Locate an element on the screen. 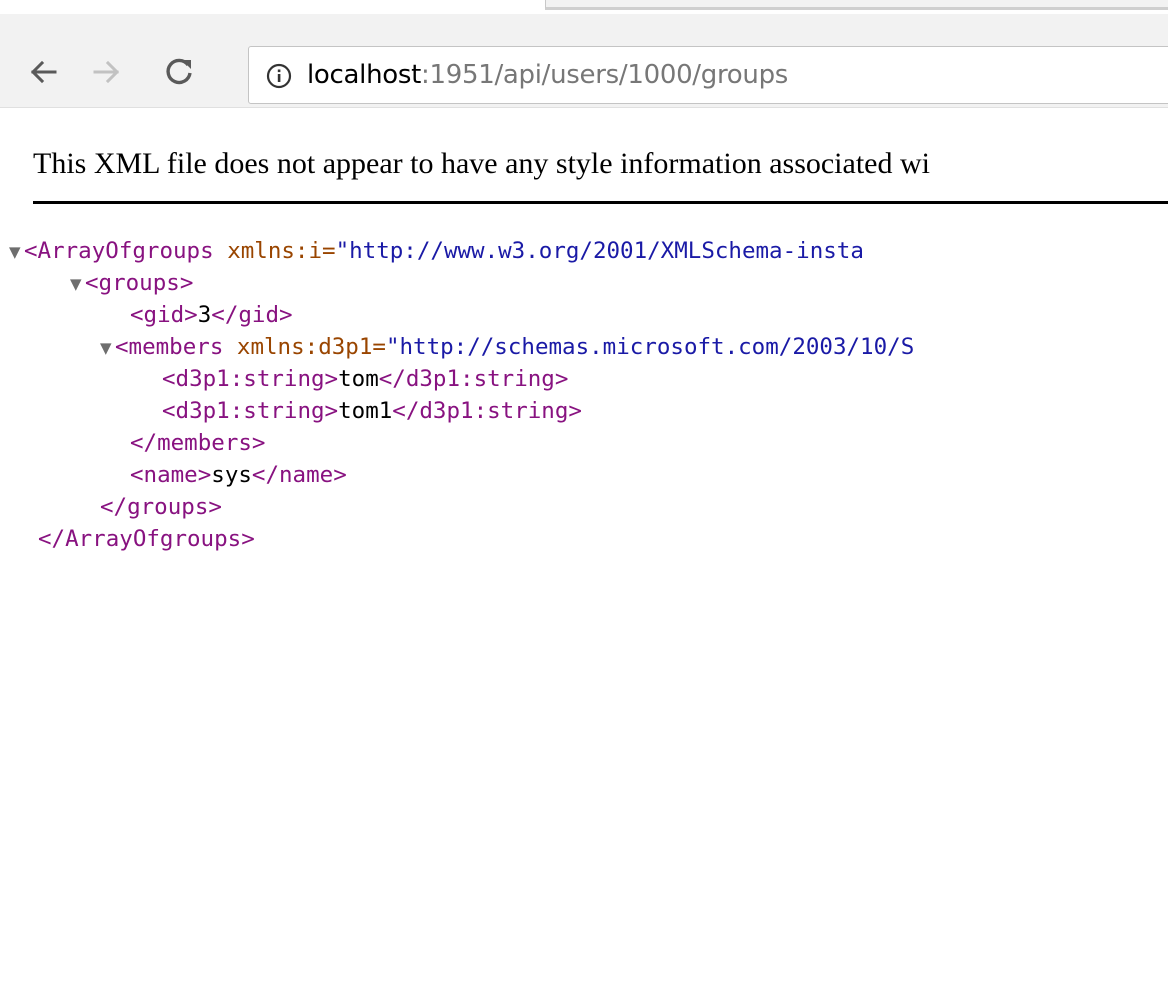 This screenshot has width=1168, height=1002. xml-tag: </ArrayOfgroups> is located at coordinates (146, 539).